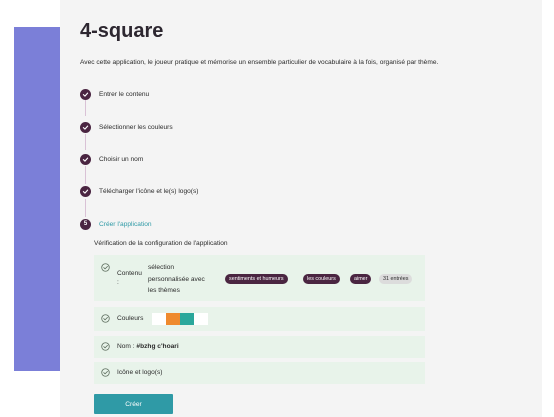  Describe the element at coordinates (121, 159) in the screenshot. I see `step-label: Choisir un nom` at that location.